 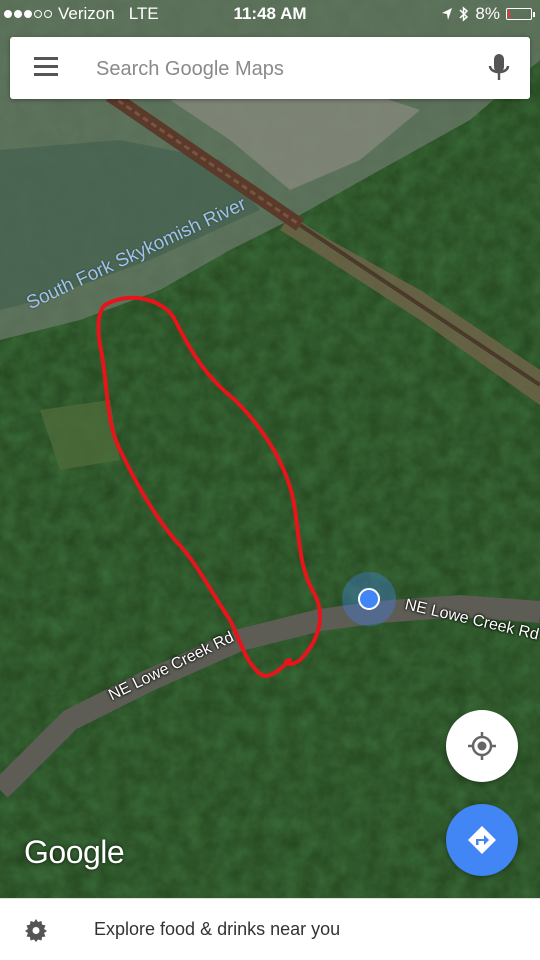 I want to click on battery-icon, so click(x=520, y=14).